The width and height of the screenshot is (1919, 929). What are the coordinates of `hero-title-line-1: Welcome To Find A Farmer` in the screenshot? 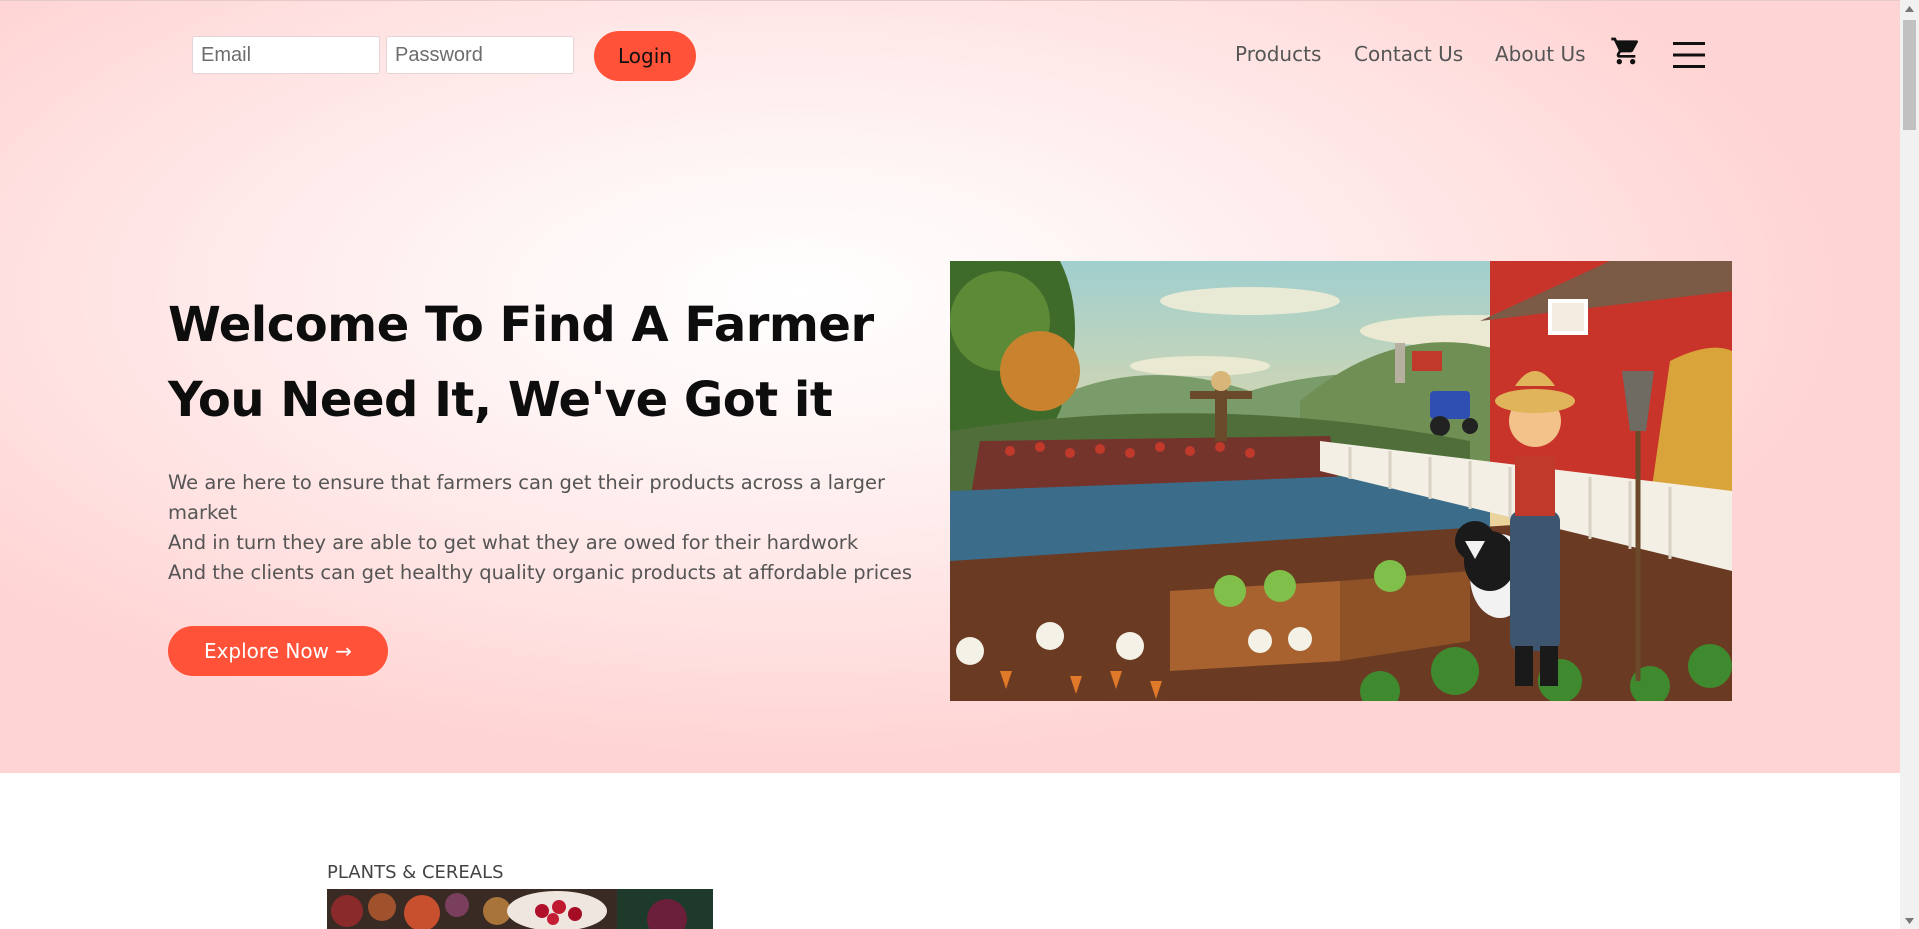 It's located at (521, 325).